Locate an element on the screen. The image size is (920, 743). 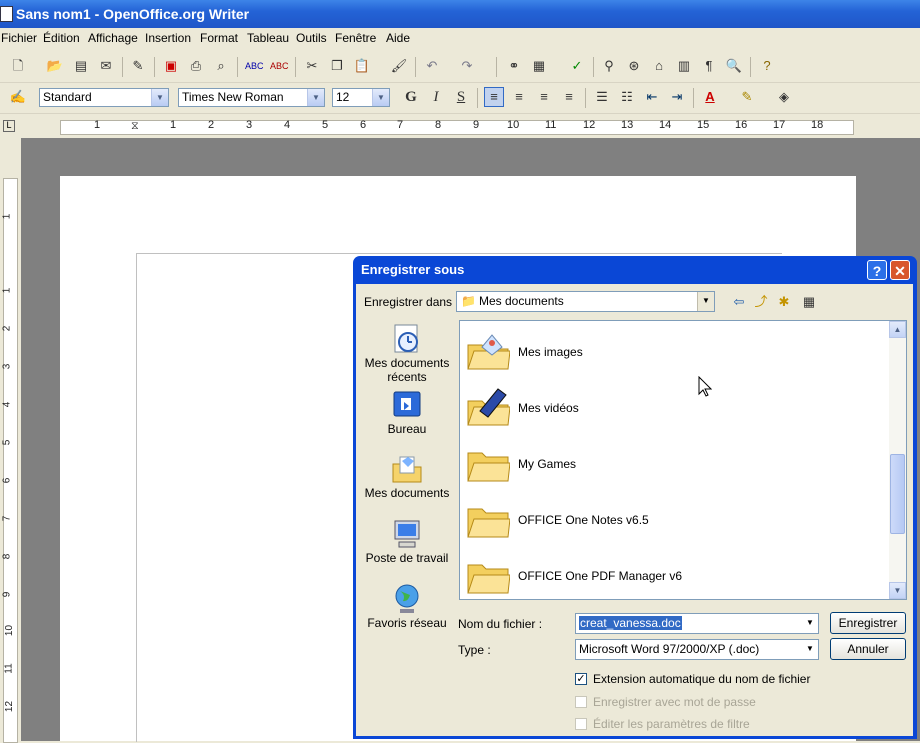
file-type-select: Microsoft Word 97/2000/XP (.doc) ▼ is located at coordinates (697, 649).